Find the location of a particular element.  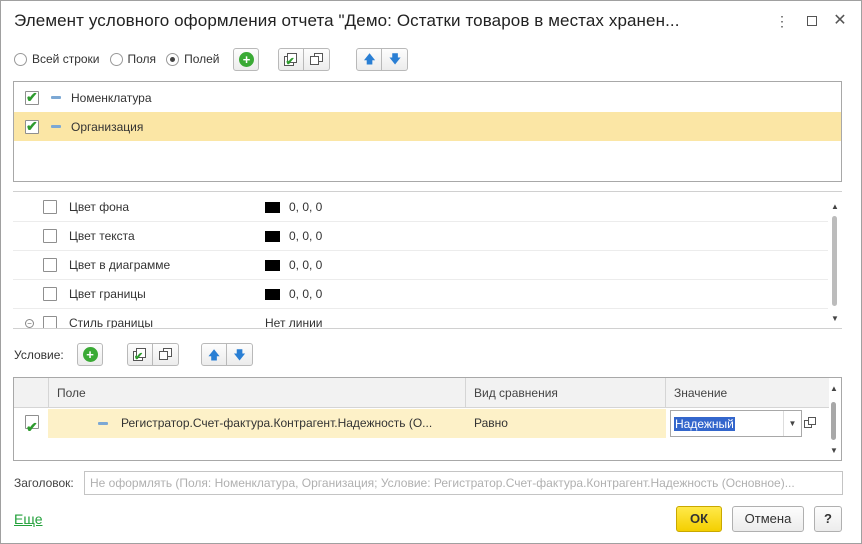

condition-toolbar: + ✔ 🡅 🡇 is located at coordinates (165, 354).